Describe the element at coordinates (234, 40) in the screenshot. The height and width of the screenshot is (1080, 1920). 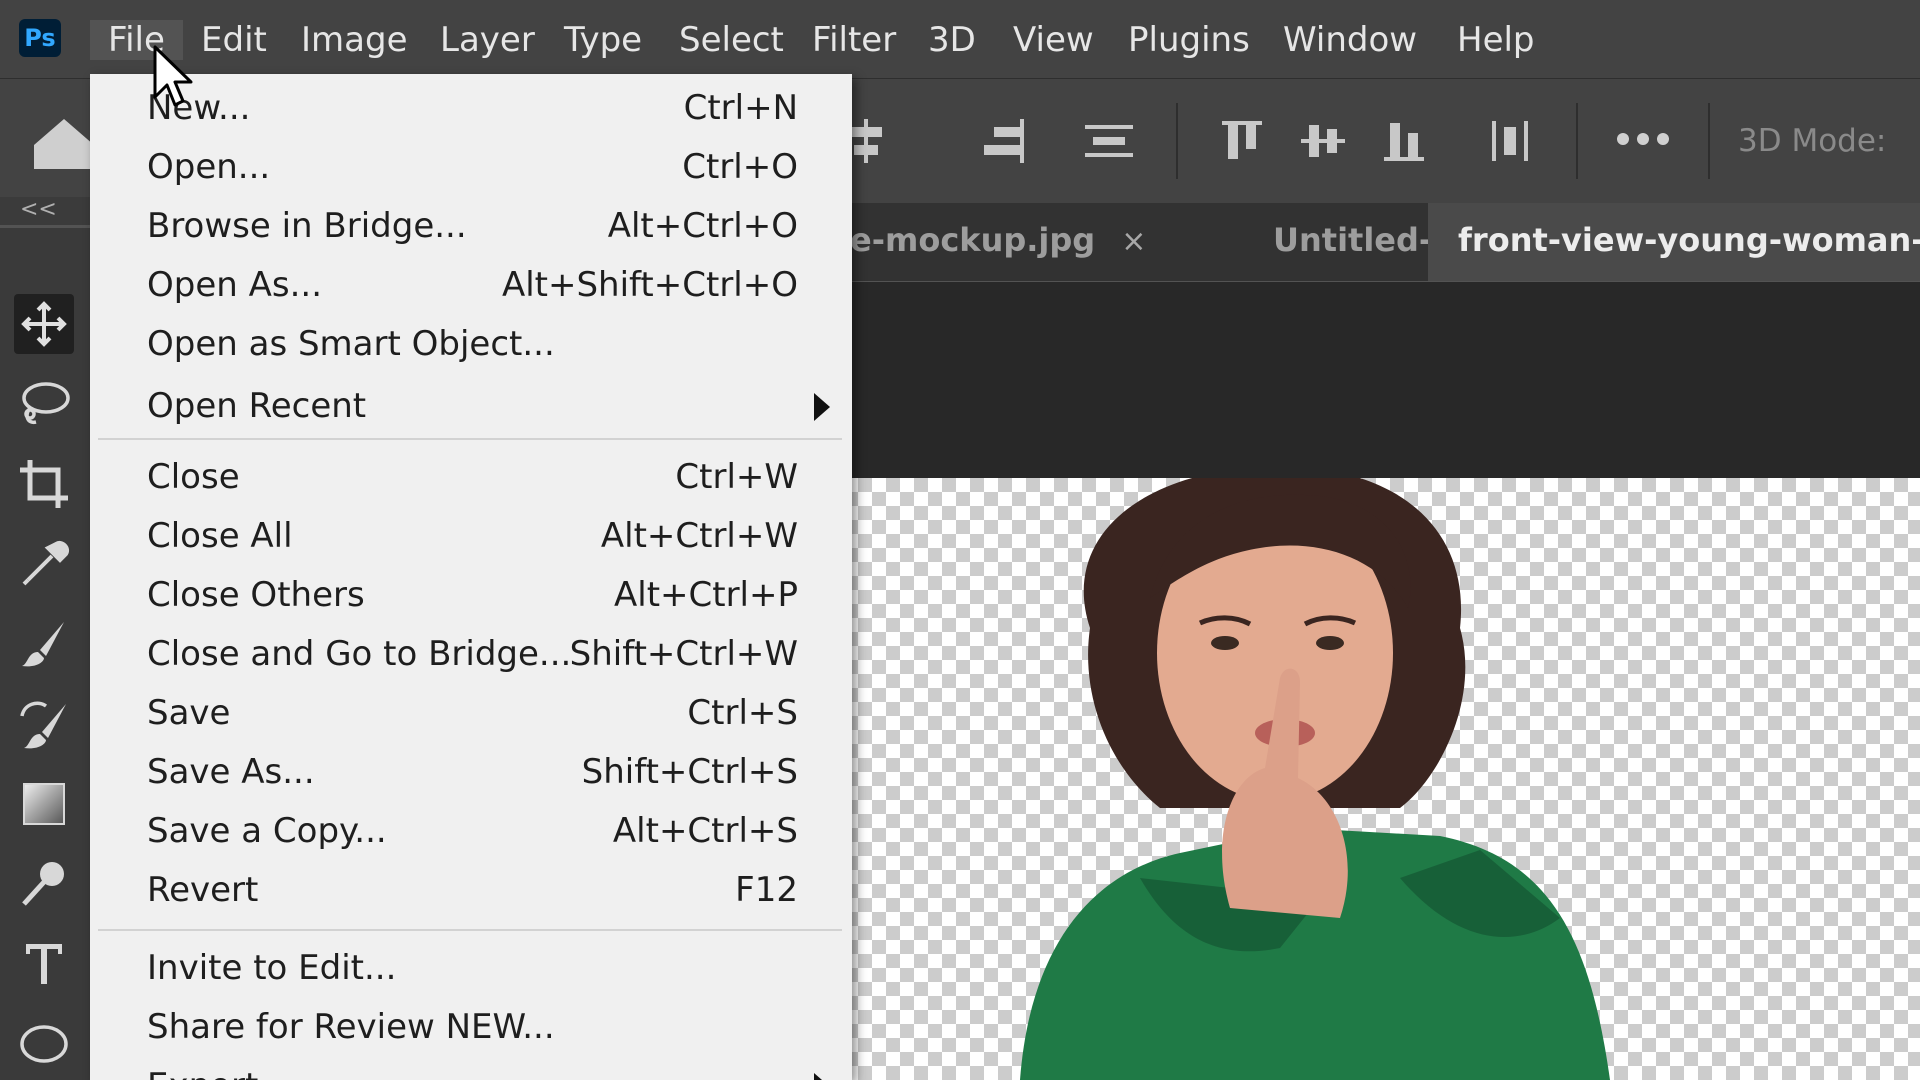
I see `menu-edit: Edit` at that location.